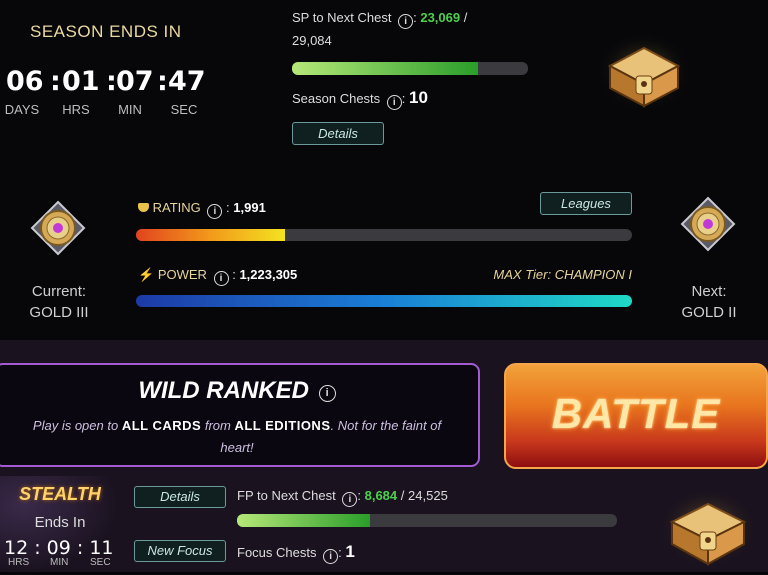  What do you see at coordinates (427, 520) in the screenshot?
I see `fp-progress-bar` at bounding box center [427, 520].